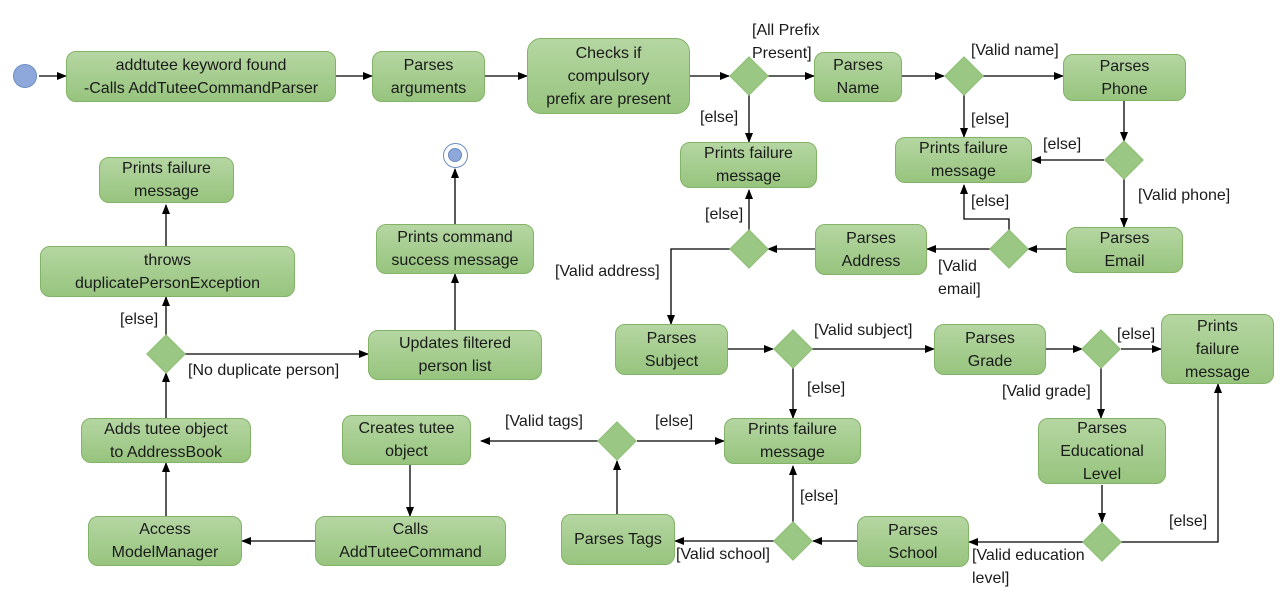  What do you see at coordinates (1124, 77) in the screenshot?
I see `action-parse-phone: Parses Phone` at bounding box center [1124, 77].